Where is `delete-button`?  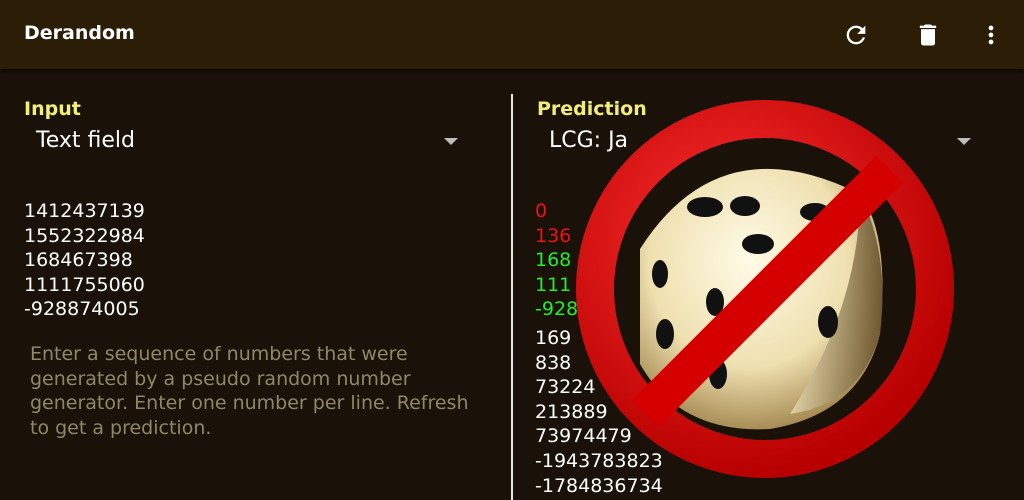 delete-button is located at coordinates (928, 35).